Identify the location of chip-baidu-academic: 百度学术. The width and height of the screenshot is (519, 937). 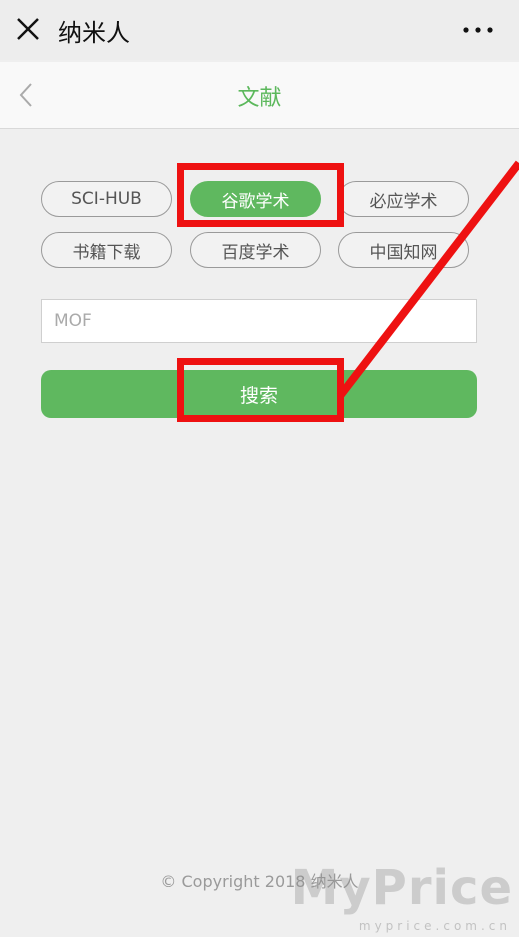
(255, 250).